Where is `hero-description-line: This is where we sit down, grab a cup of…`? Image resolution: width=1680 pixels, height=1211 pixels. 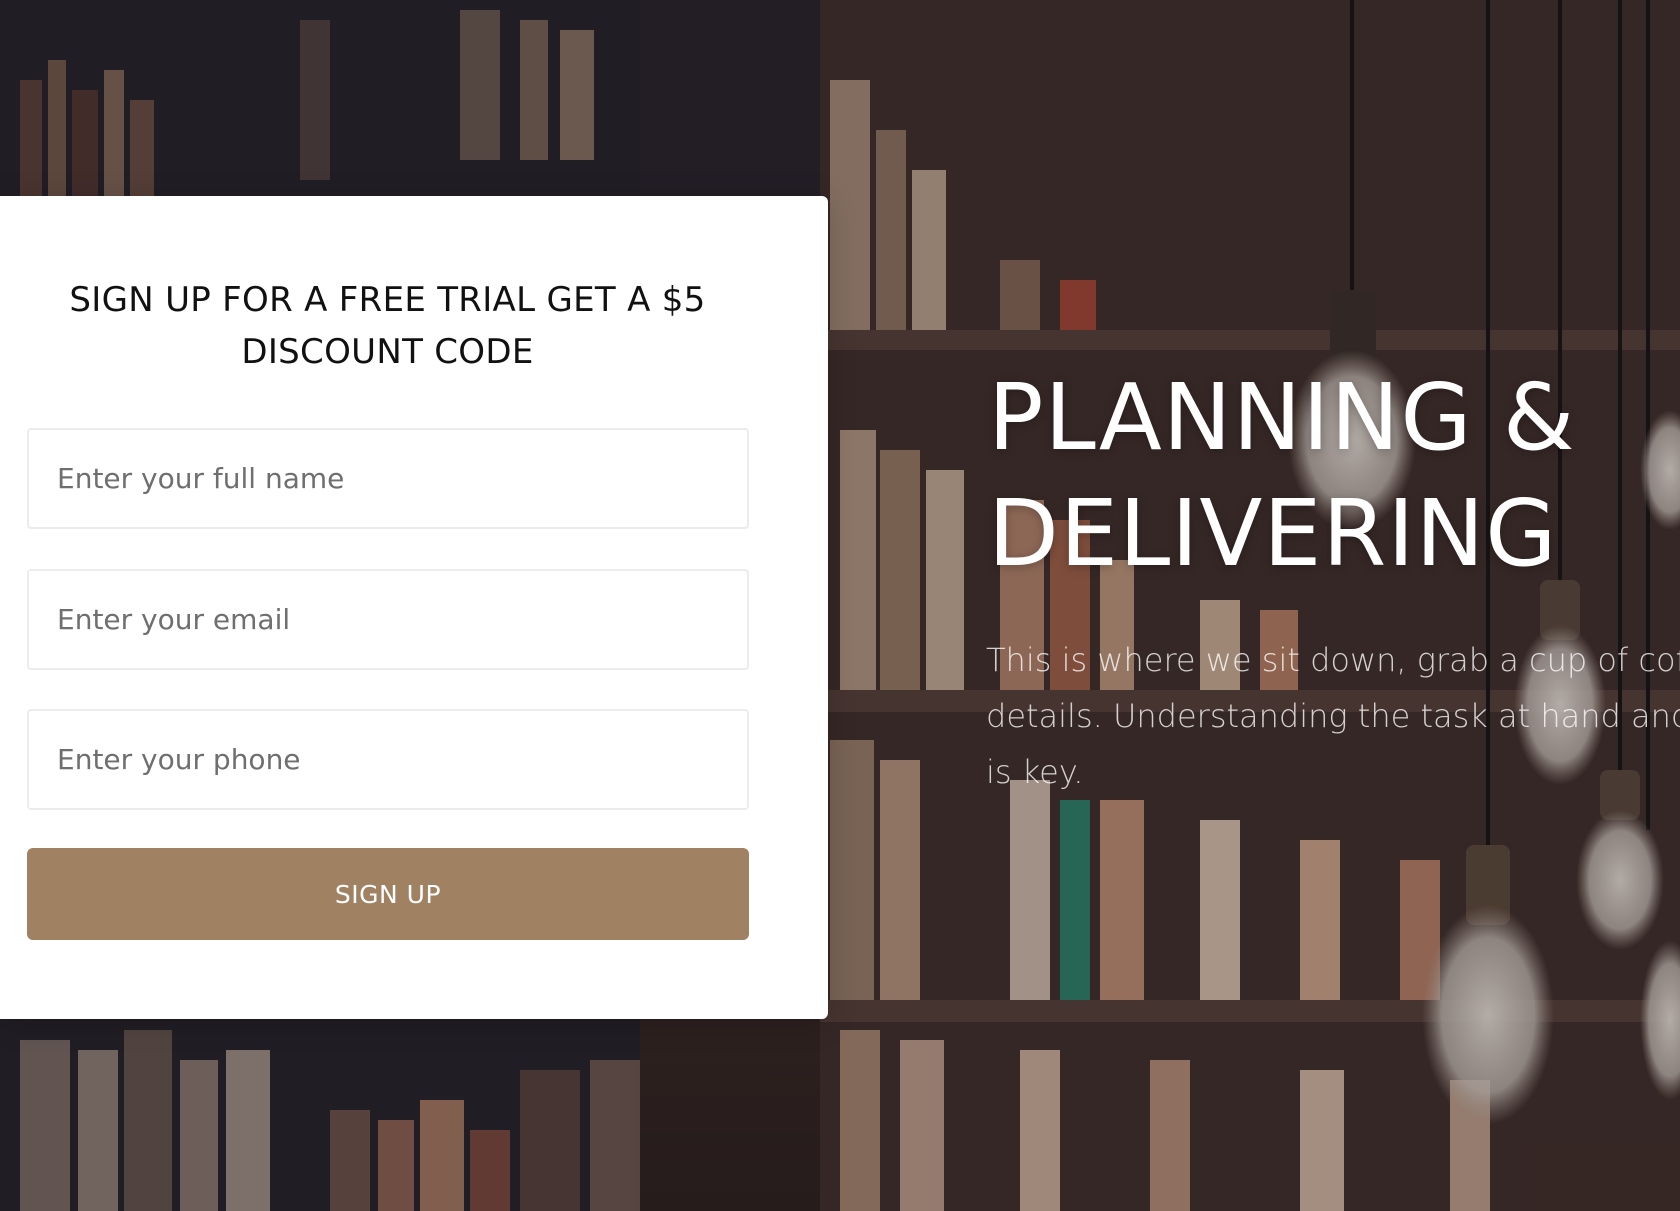 hero-description-line: This is where we sit down, grab a cup of… is located at coordinates (1333, 660).